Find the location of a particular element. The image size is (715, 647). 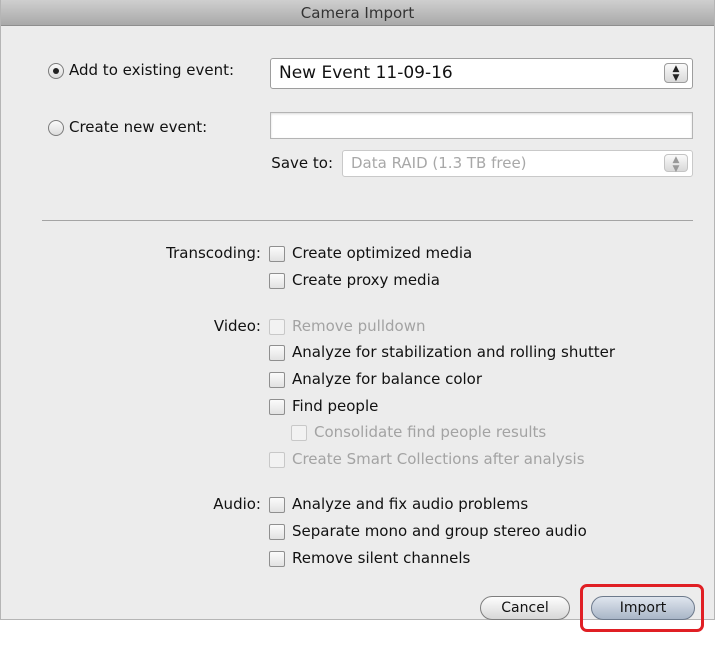

existing-event-popup: New Event 11-09-16 ▲ ▼ is located at coordinates (481, 73).